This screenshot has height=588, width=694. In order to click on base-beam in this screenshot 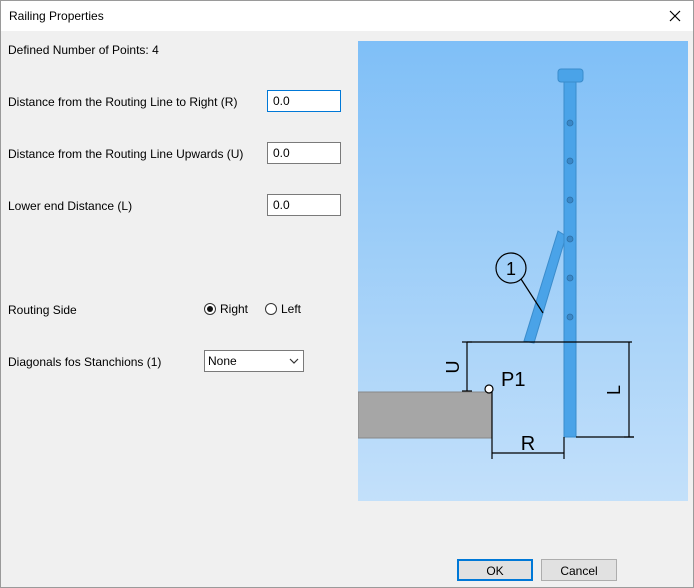, I will do `click(425, 415)`.